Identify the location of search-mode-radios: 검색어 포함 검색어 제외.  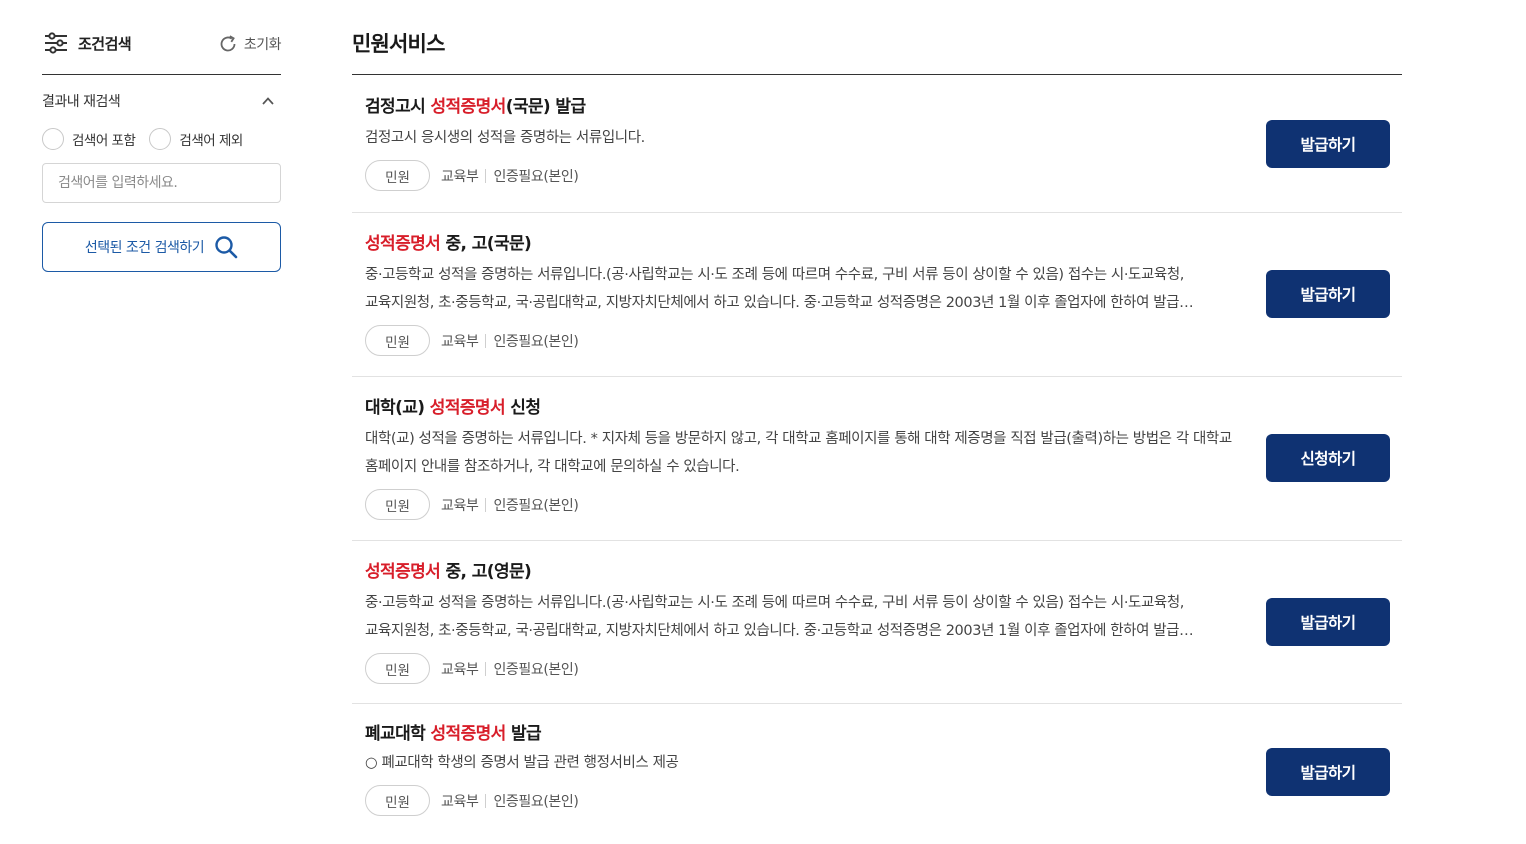
(161, 139).